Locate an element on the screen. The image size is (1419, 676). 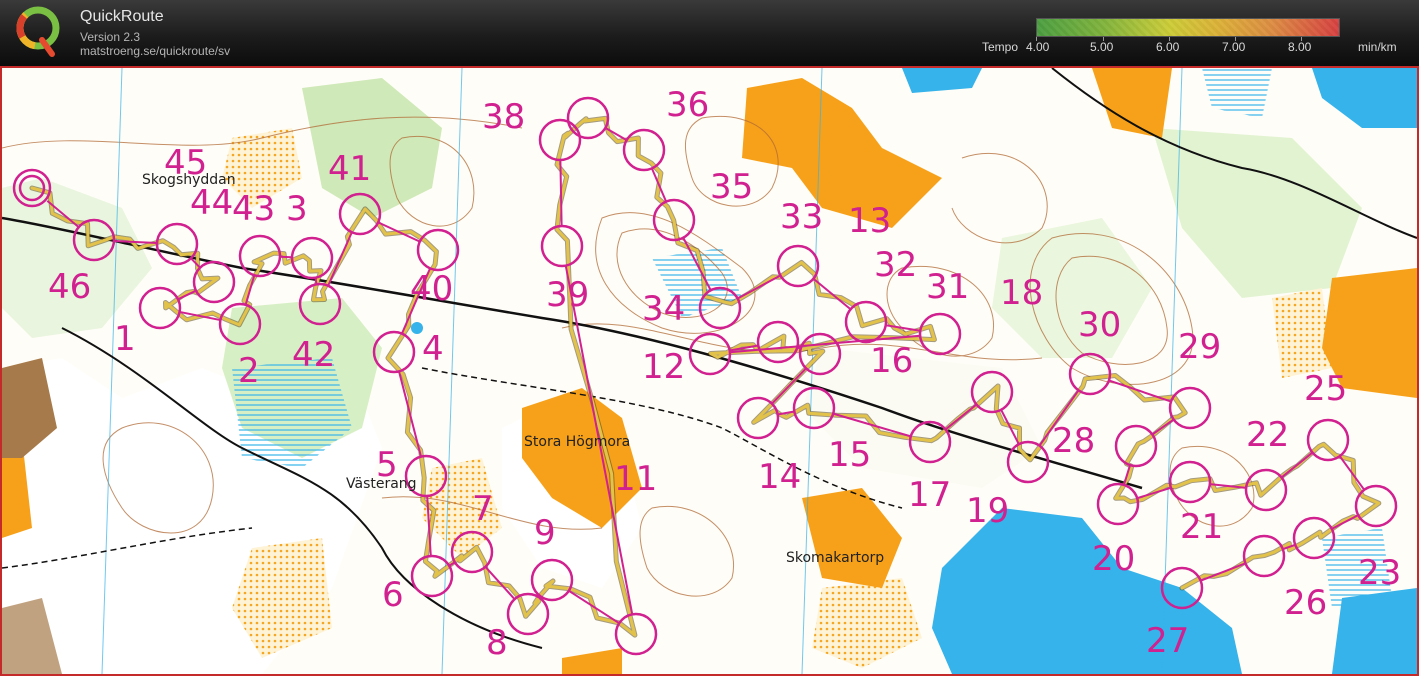
legend-tick-label: 4.00 is located at coordinates (1038, 47).